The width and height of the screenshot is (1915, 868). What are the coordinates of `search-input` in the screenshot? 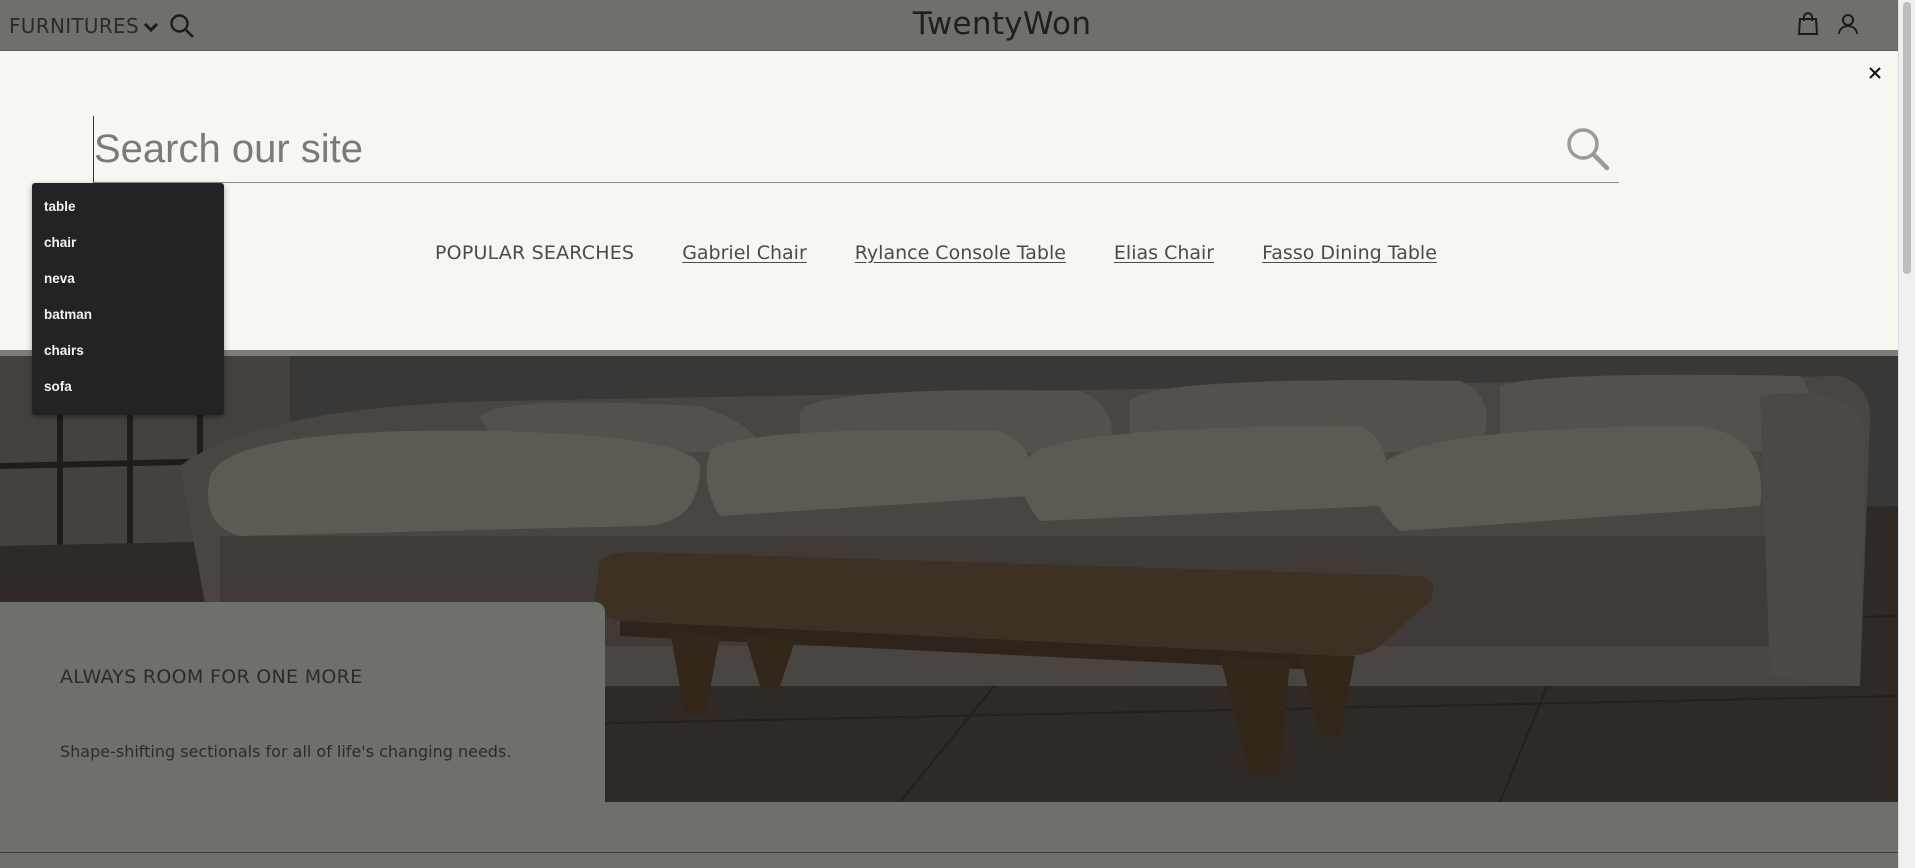 It's located at (813, 149).